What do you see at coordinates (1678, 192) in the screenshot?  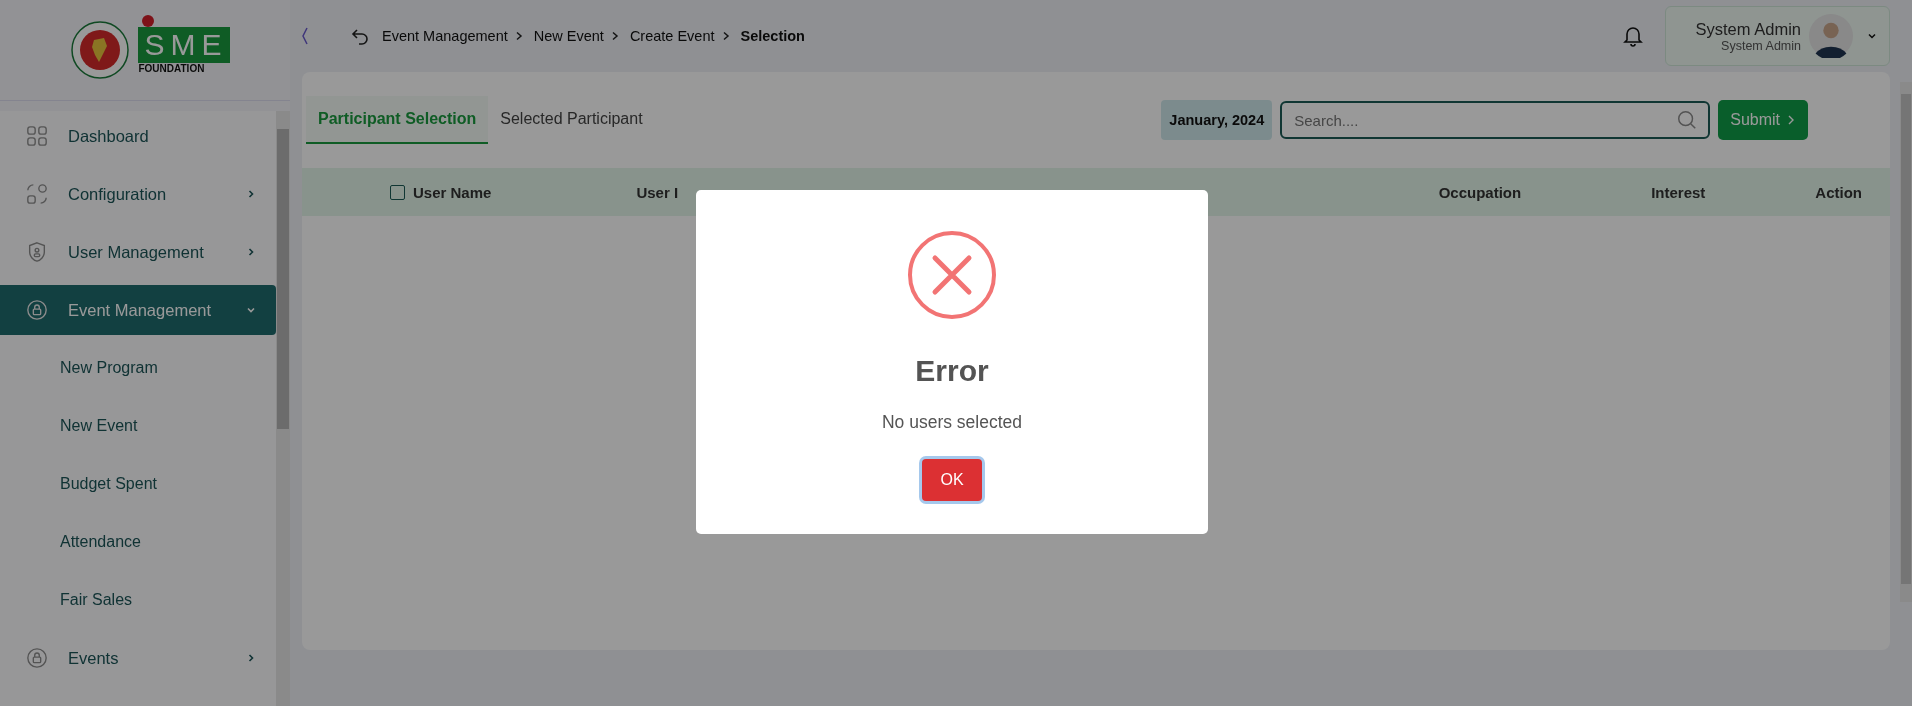 I see `column-header: Interest` at bounding box center [1678, 192].